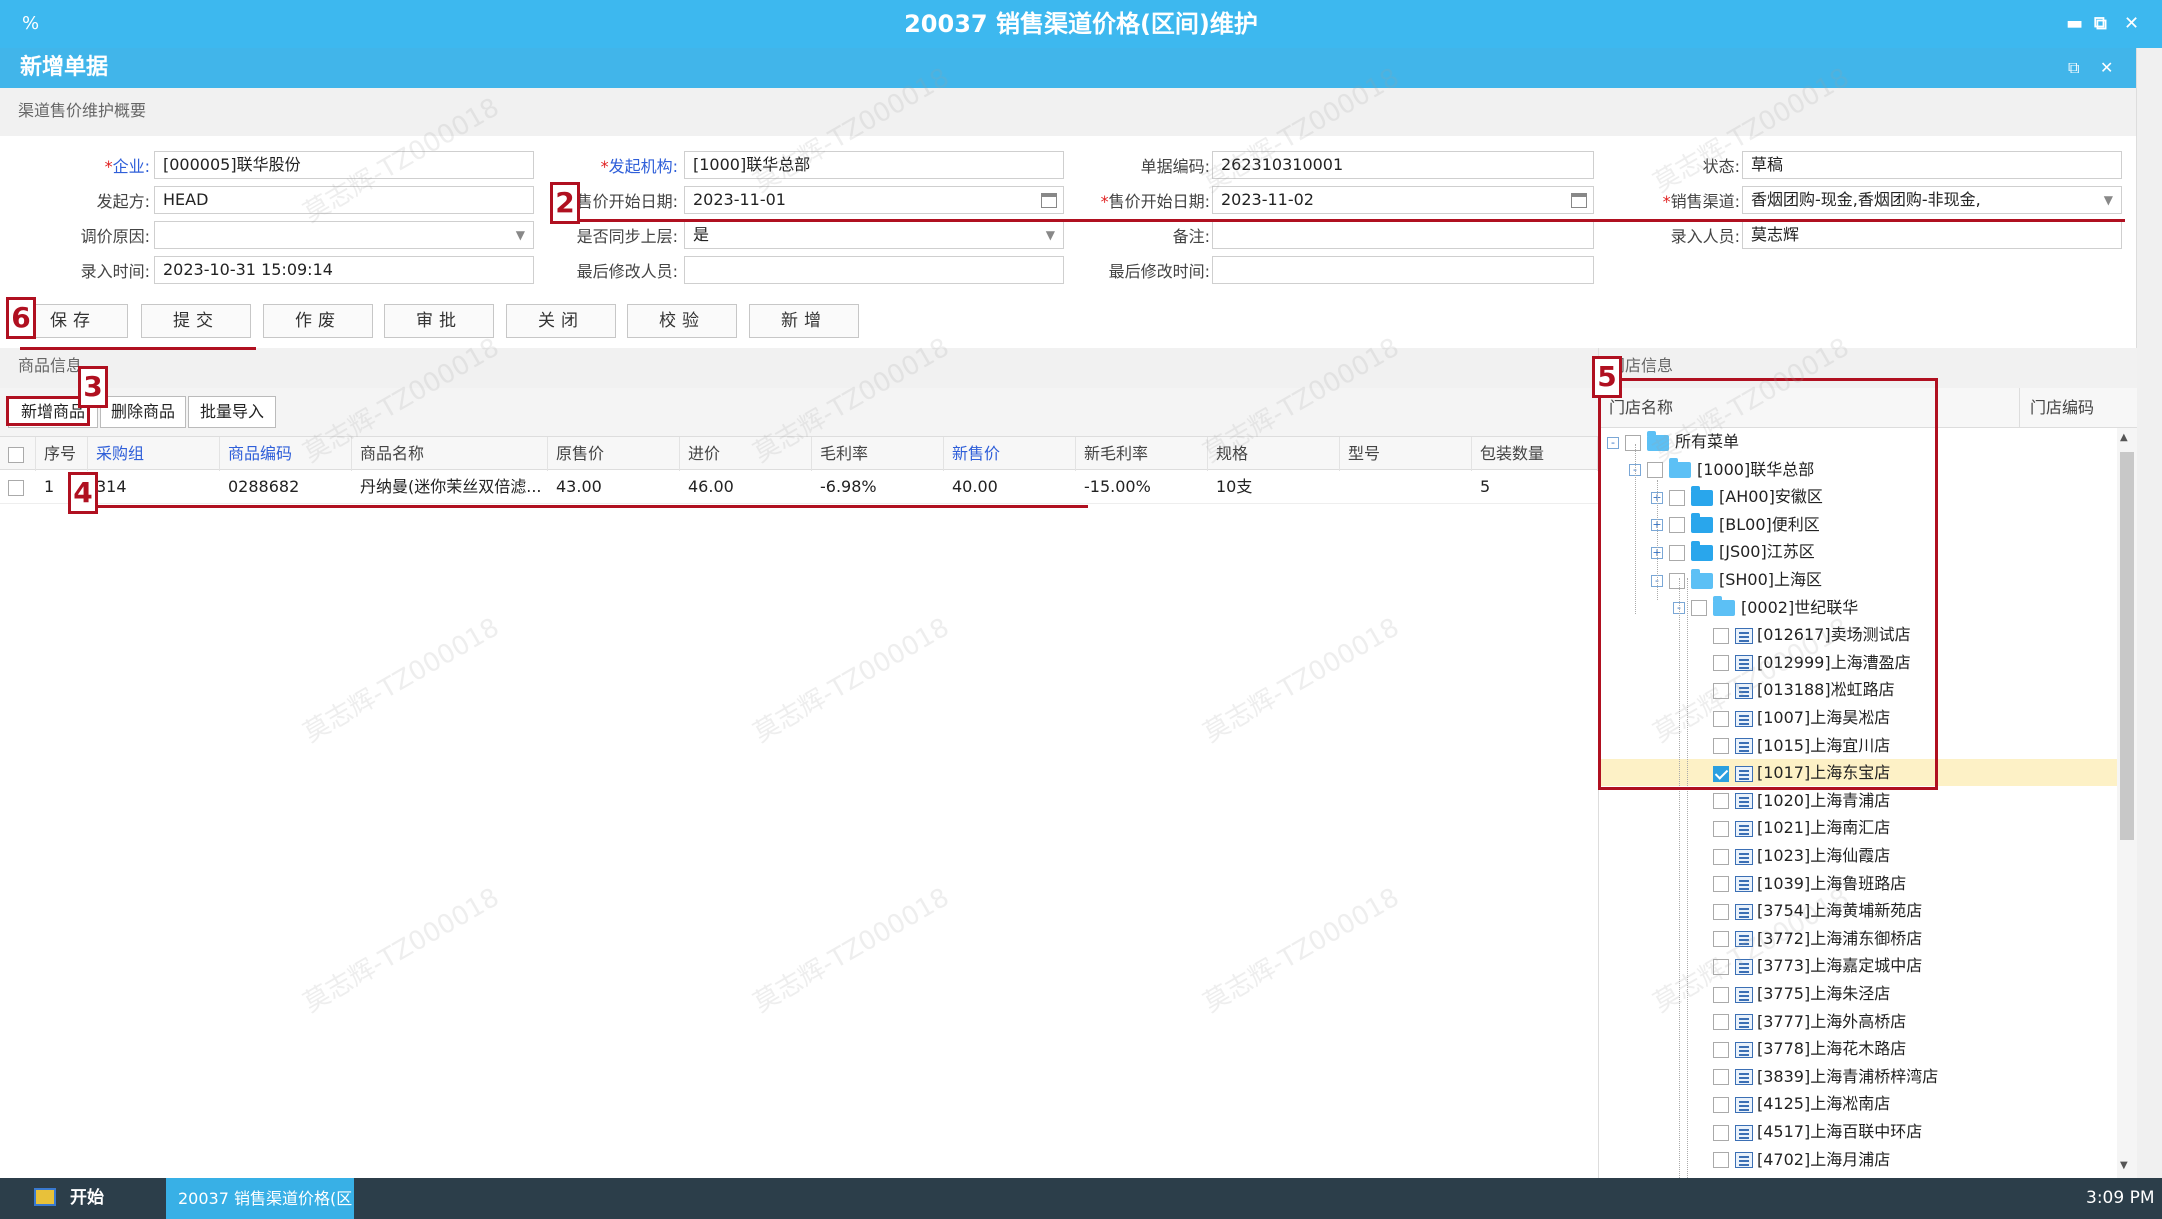  Describe the element at coordinates (1010, 487) in the screenshot. I see `cell-new-price: 40.00` at that location.